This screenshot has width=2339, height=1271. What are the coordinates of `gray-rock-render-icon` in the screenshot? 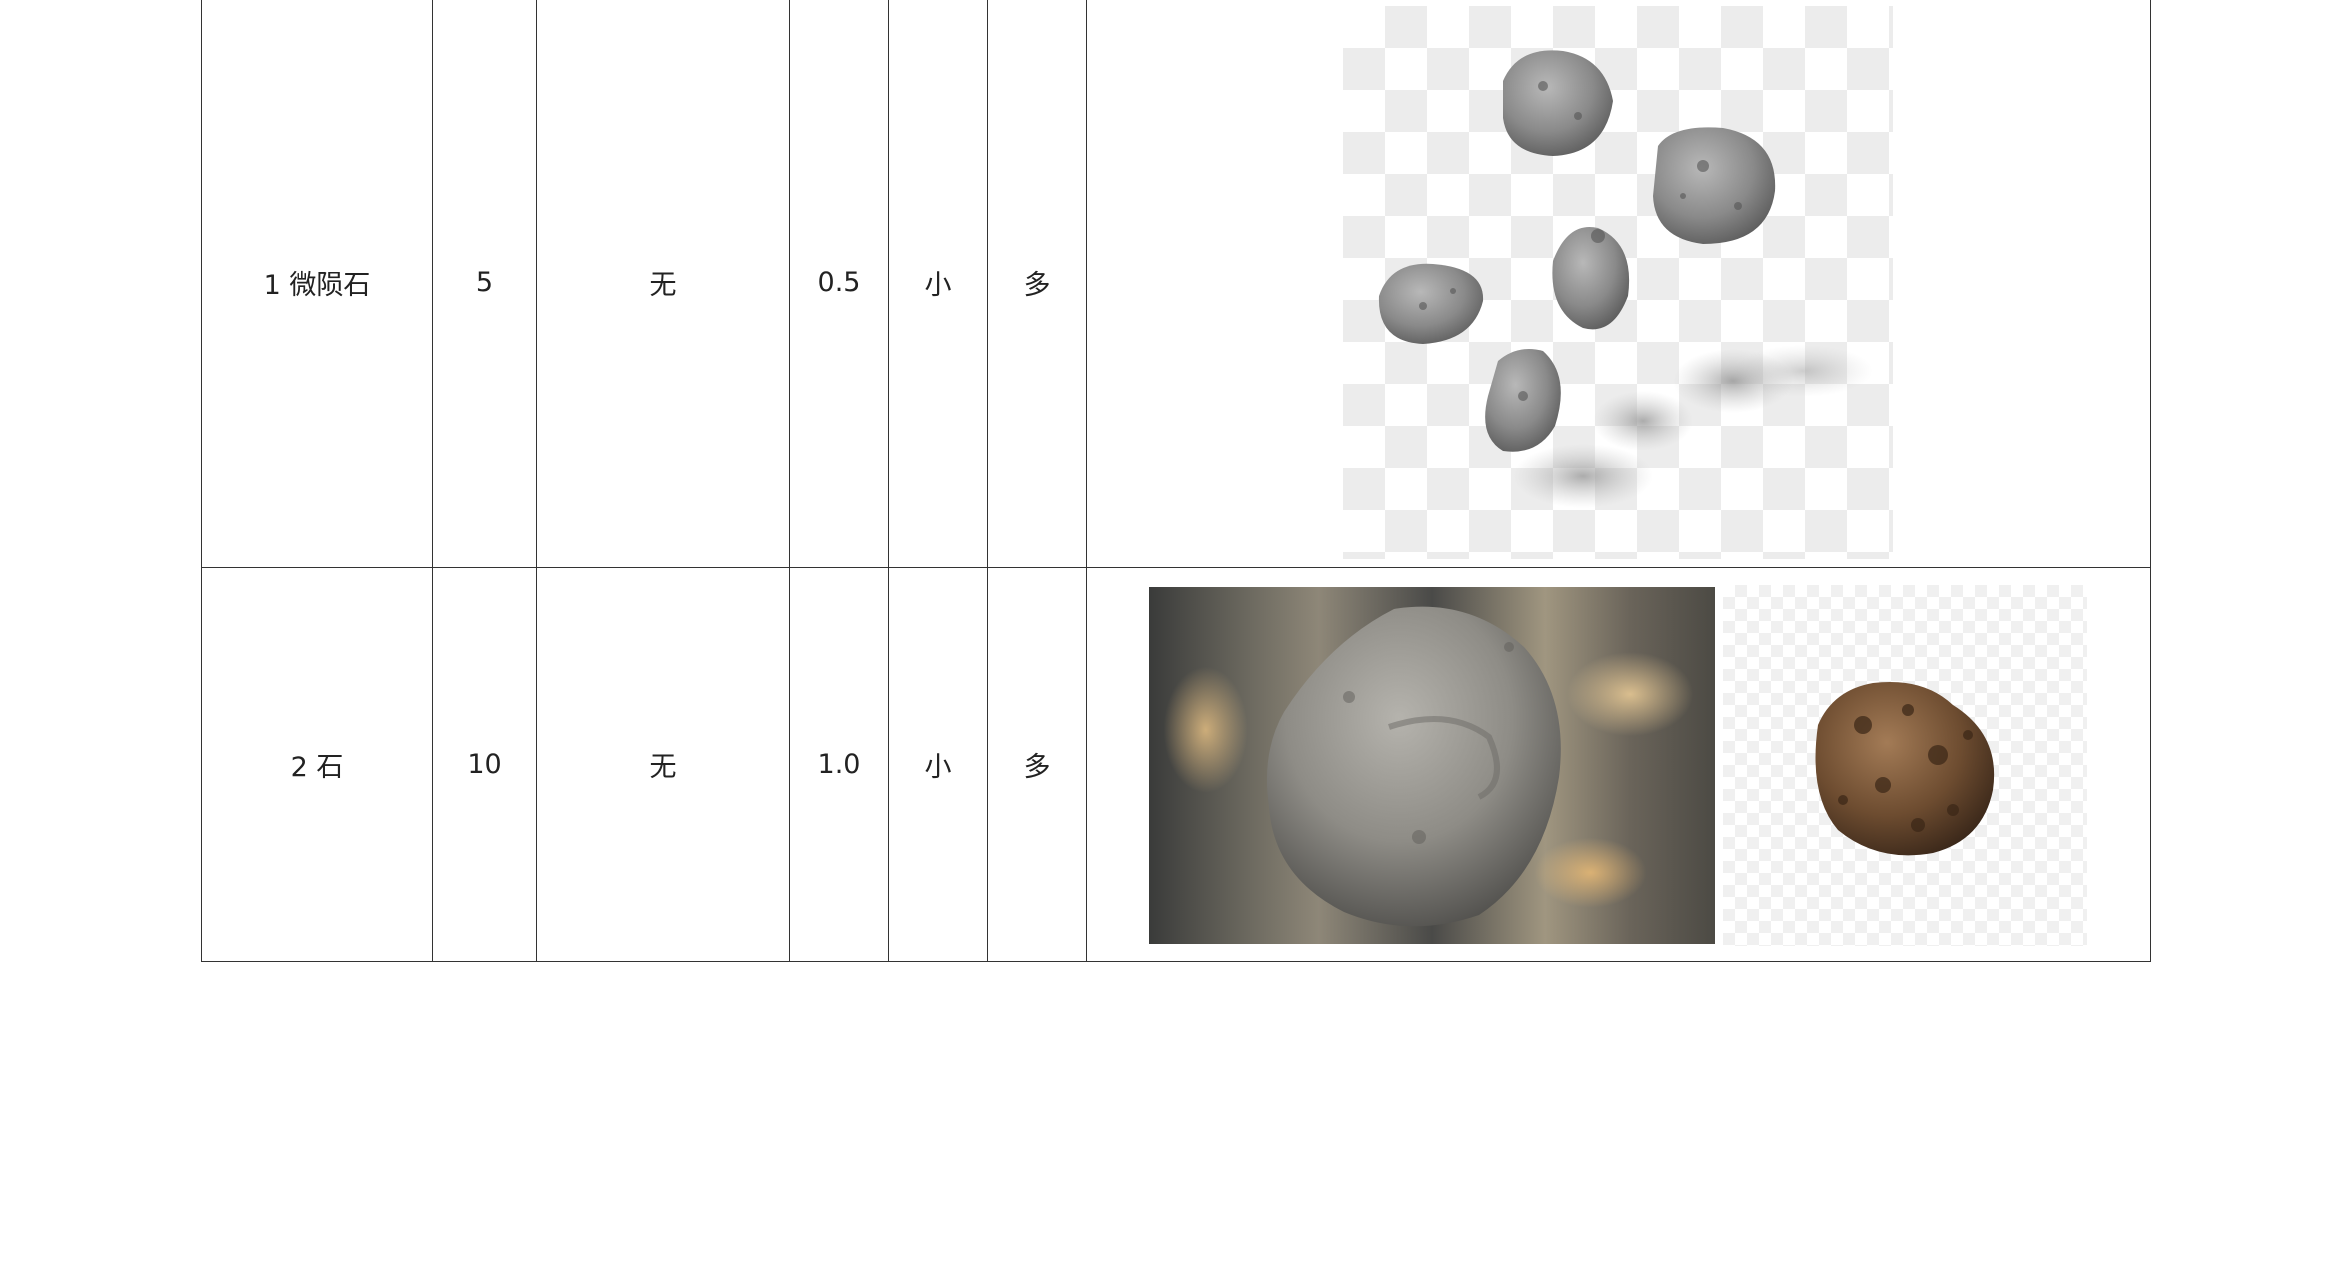 It's located at (1432, 765).